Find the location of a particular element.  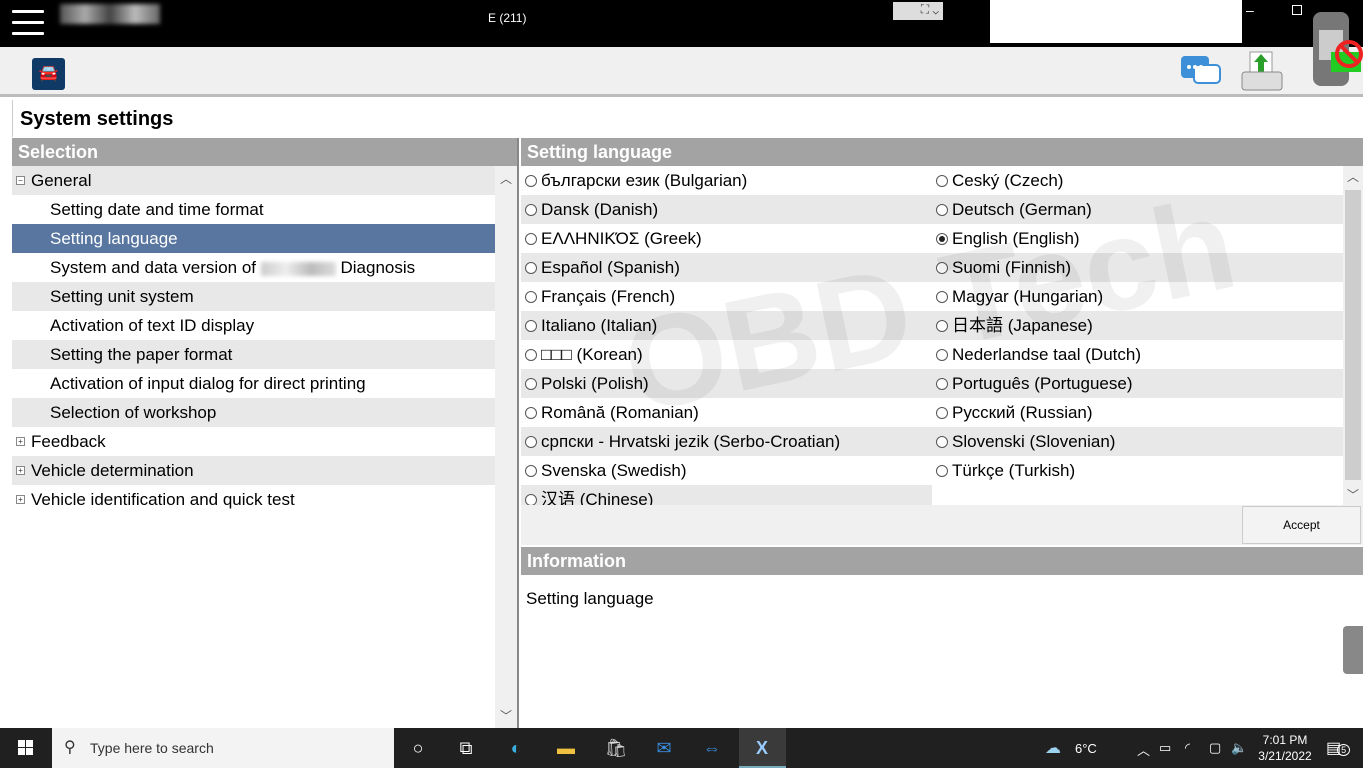

language-label: Ceský (Czech) is located at coordinates (1008, 180).